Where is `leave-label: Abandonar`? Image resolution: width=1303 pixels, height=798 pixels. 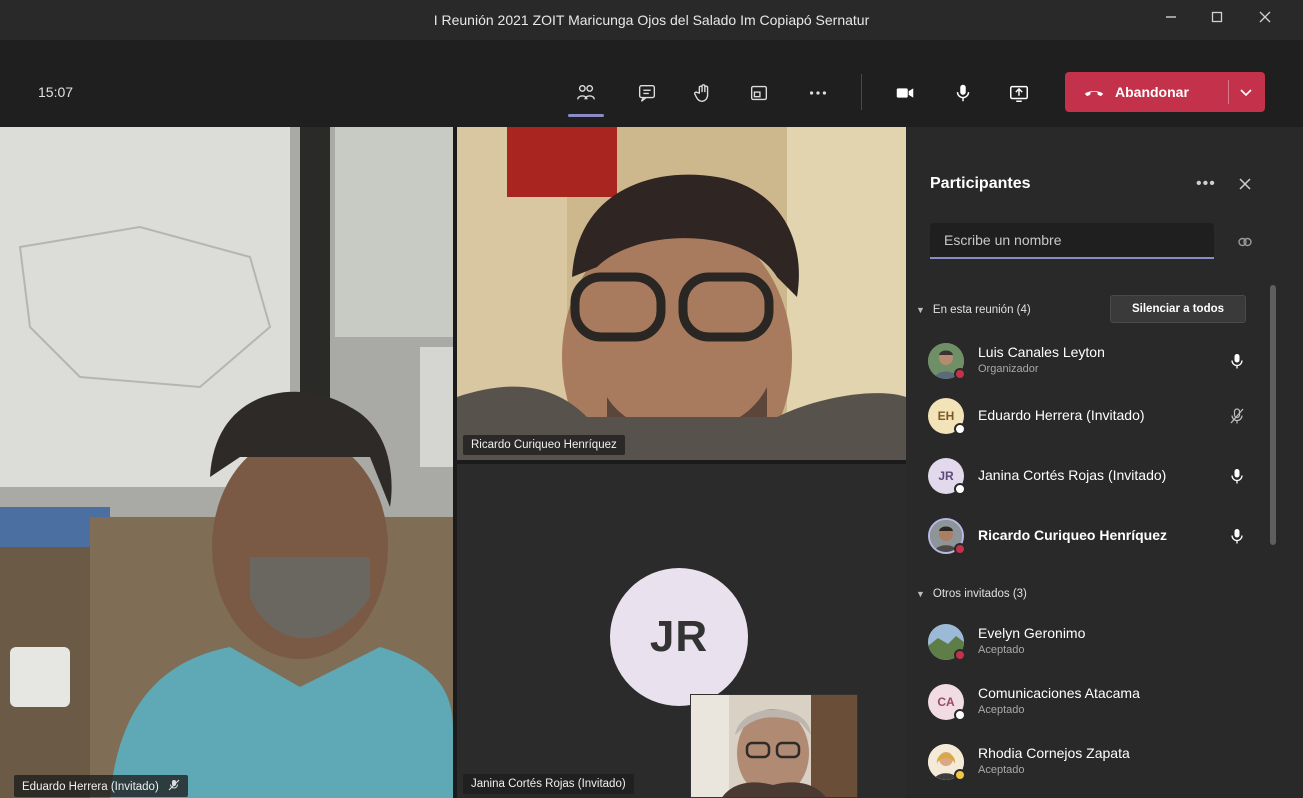
leave-label: Abandonar is located at coordinates (1152, 92).